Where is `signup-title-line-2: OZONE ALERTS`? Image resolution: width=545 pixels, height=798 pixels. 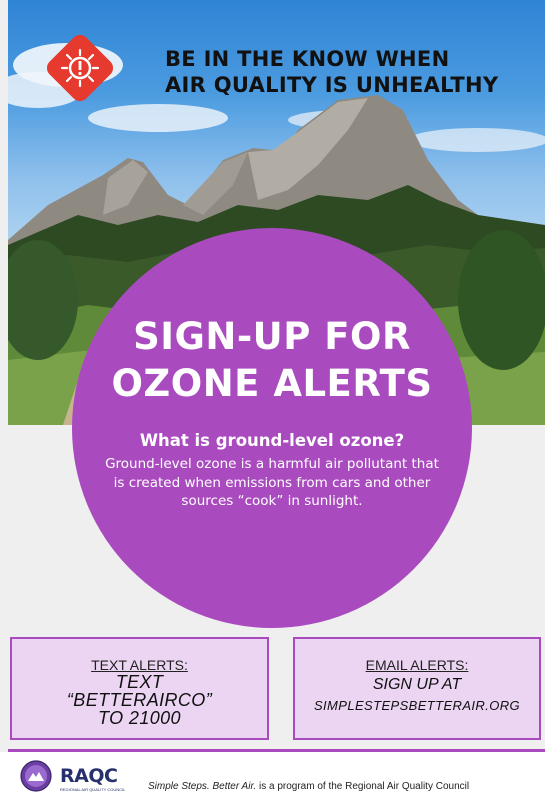 signup-title-line-2: OZONE ALERTS is located at coordinates (272, 383).